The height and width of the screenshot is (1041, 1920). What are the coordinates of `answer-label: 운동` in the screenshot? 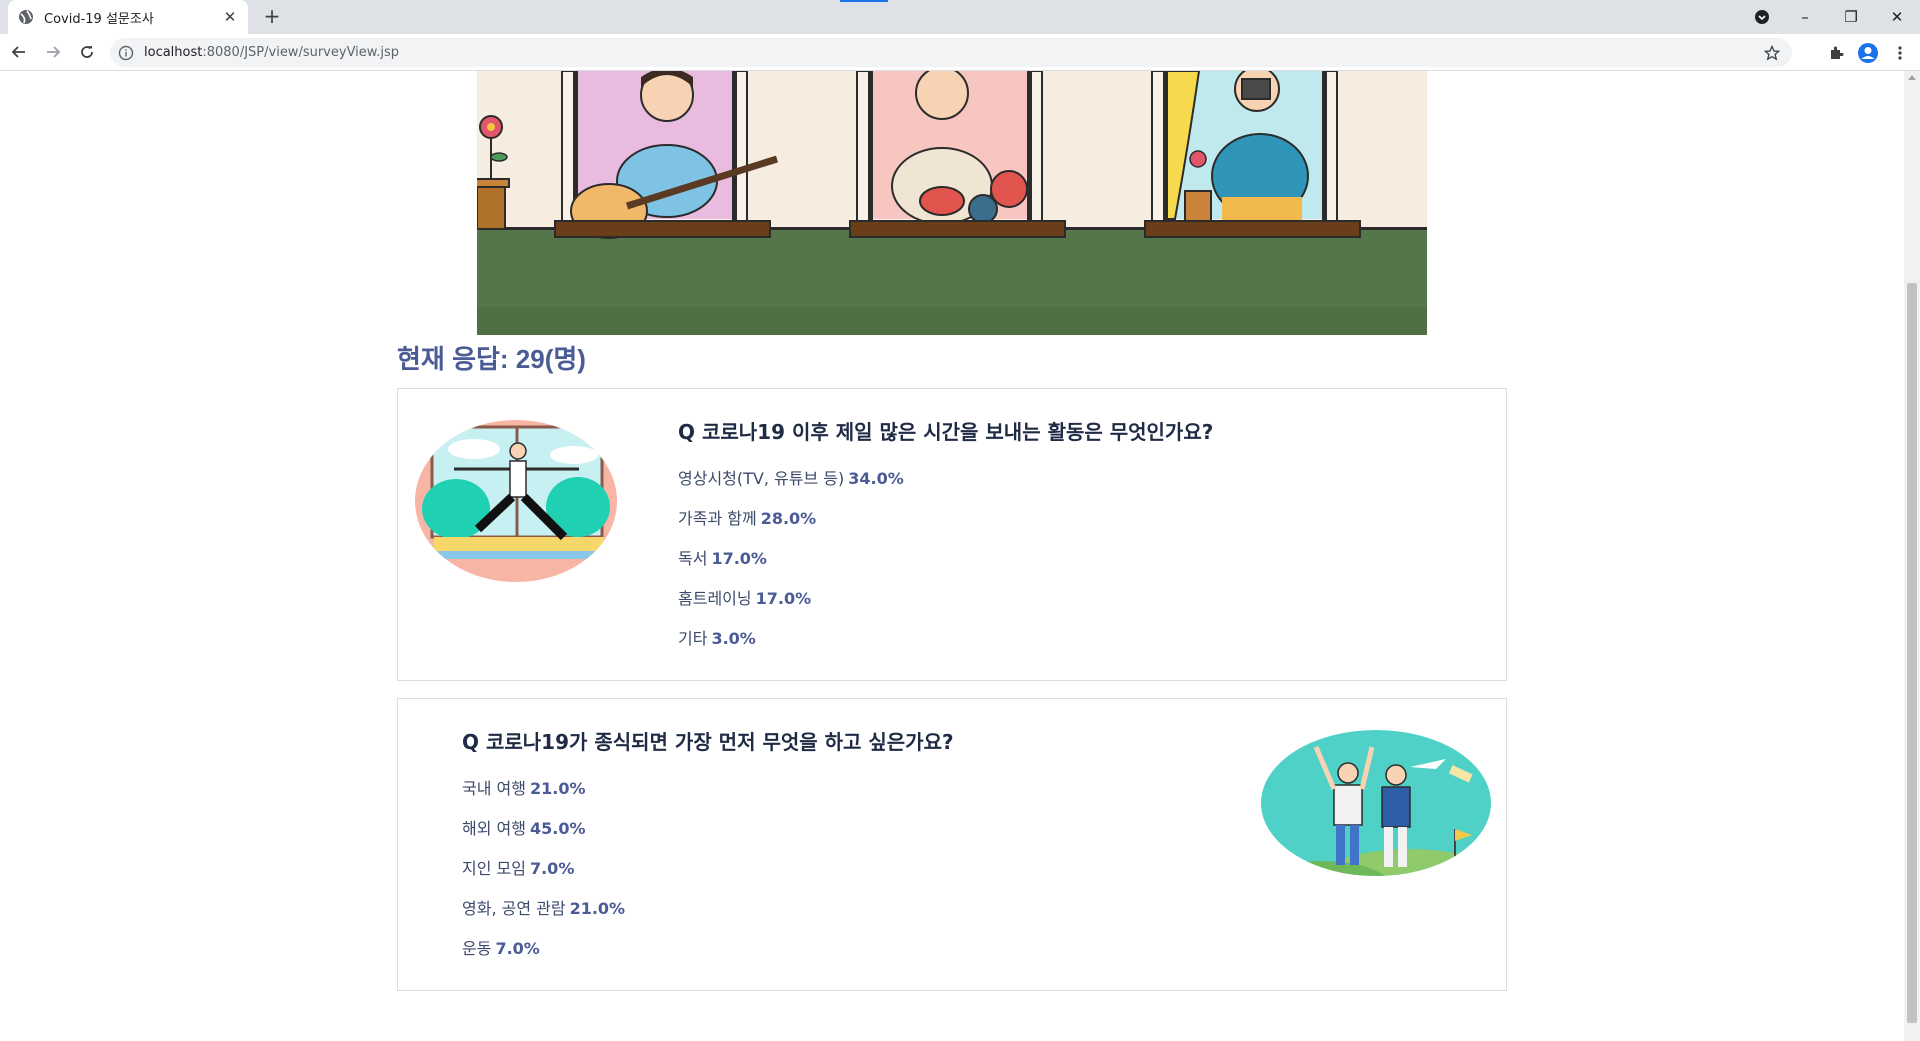 It's located at (477, 948).